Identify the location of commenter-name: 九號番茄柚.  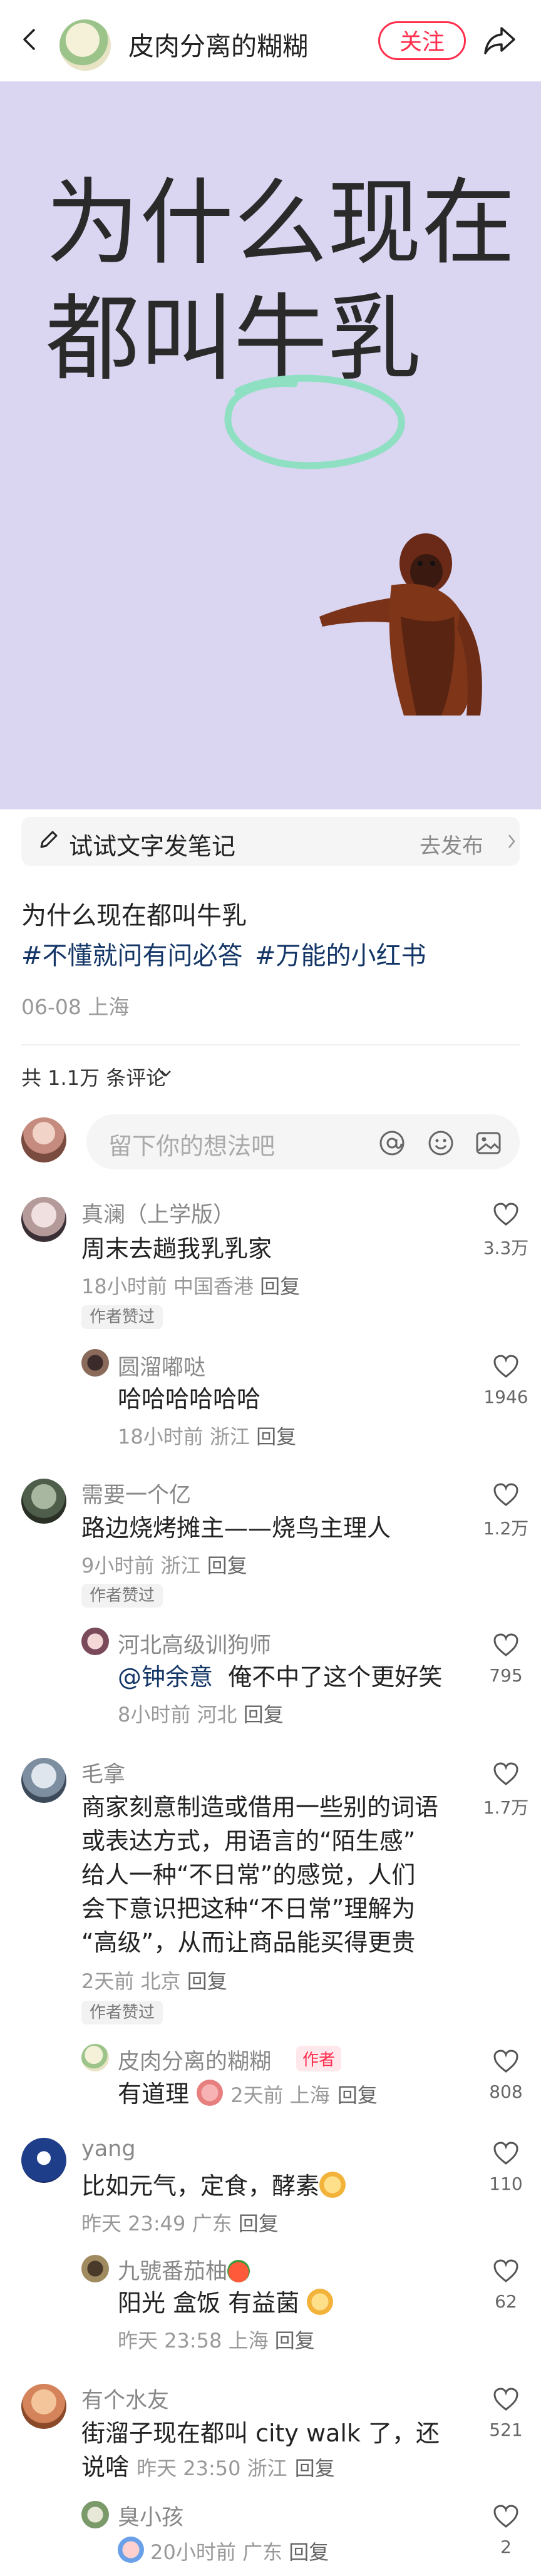
(184, 2270).